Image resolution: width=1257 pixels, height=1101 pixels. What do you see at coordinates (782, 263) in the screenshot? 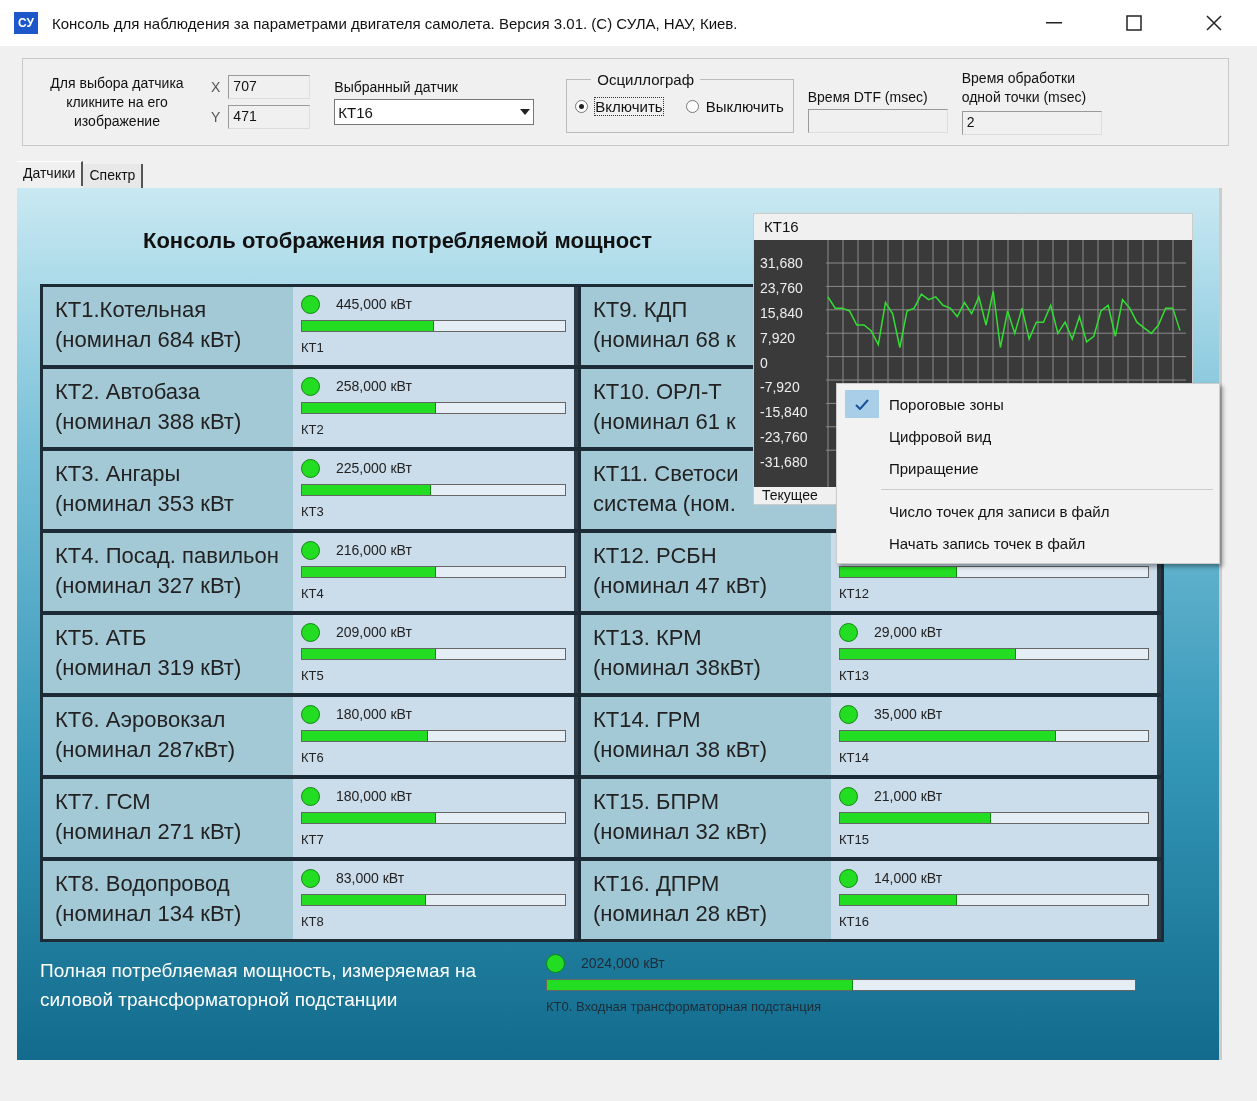
I see `axis-label: 31,680` at bounding box center [782, 263].